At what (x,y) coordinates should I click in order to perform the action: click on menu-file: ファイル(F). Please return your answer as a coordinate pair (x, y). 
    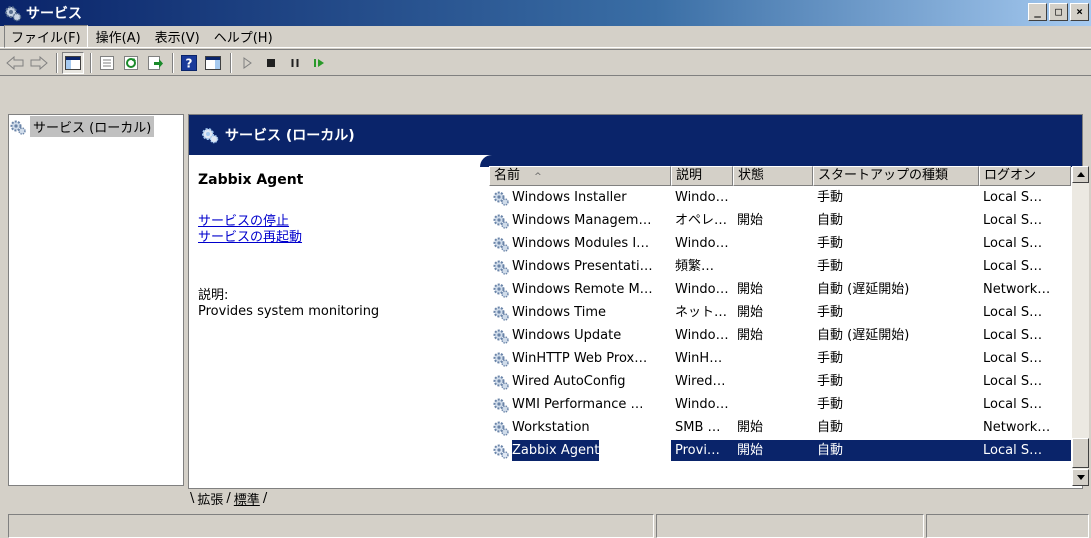
    Looking at the image, I should click on (46, 36).